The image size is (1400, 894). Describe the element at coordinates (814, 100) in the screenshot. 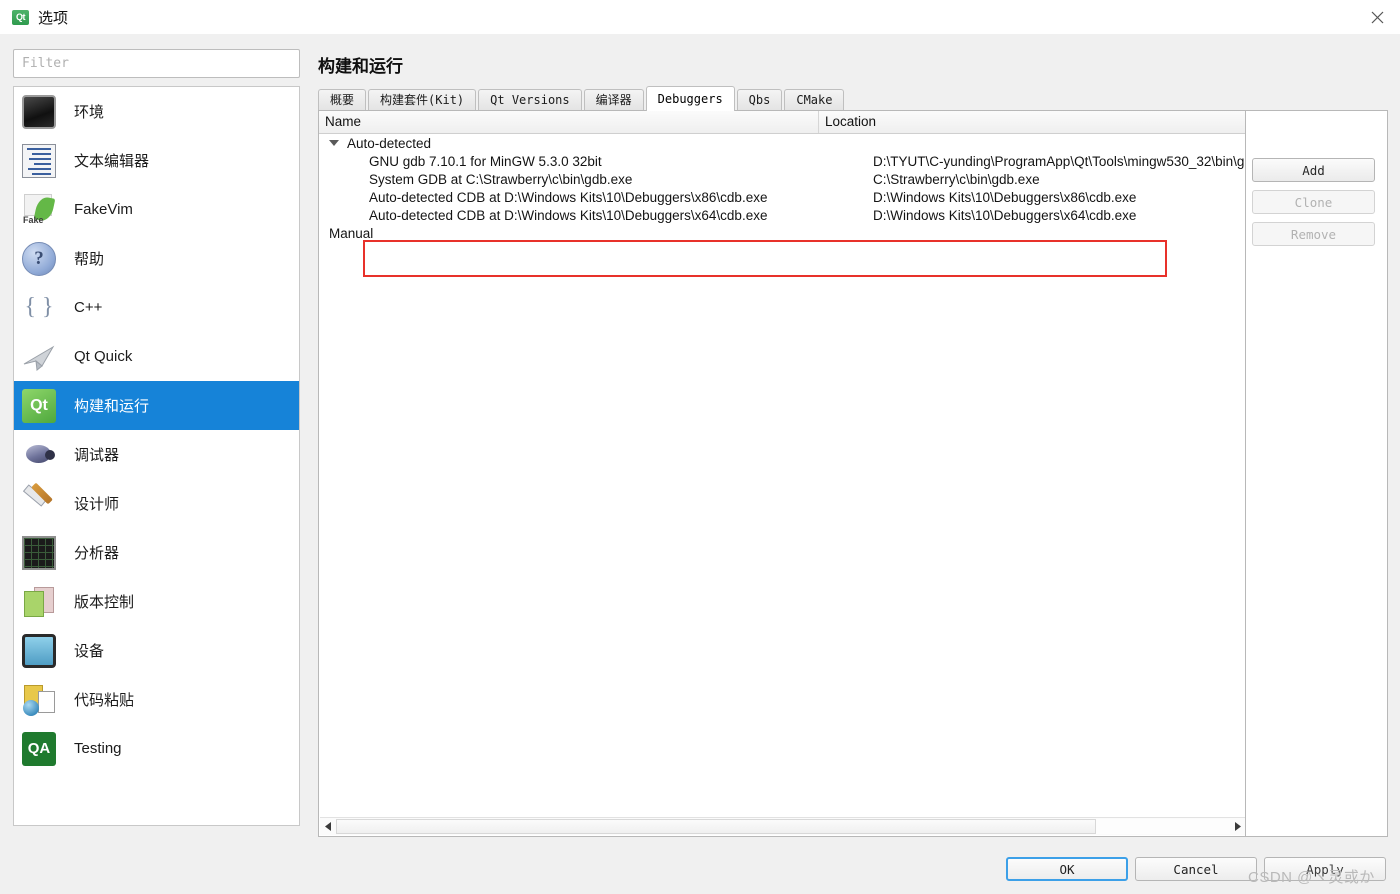

I see `tab-cmake: CMake` at that location.